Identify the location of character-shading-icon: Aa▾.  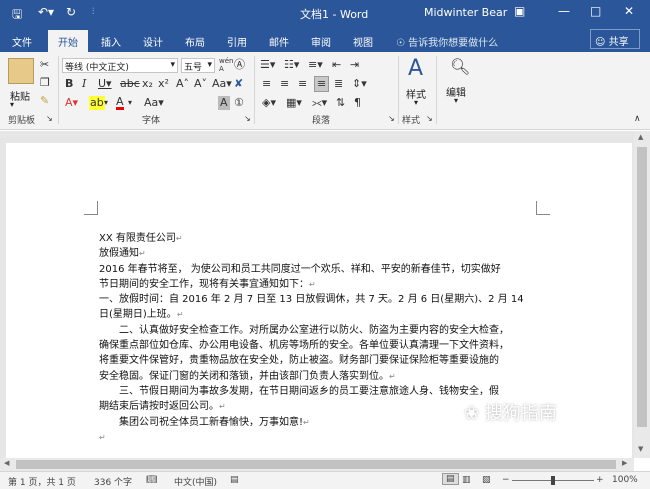
(154, 103).